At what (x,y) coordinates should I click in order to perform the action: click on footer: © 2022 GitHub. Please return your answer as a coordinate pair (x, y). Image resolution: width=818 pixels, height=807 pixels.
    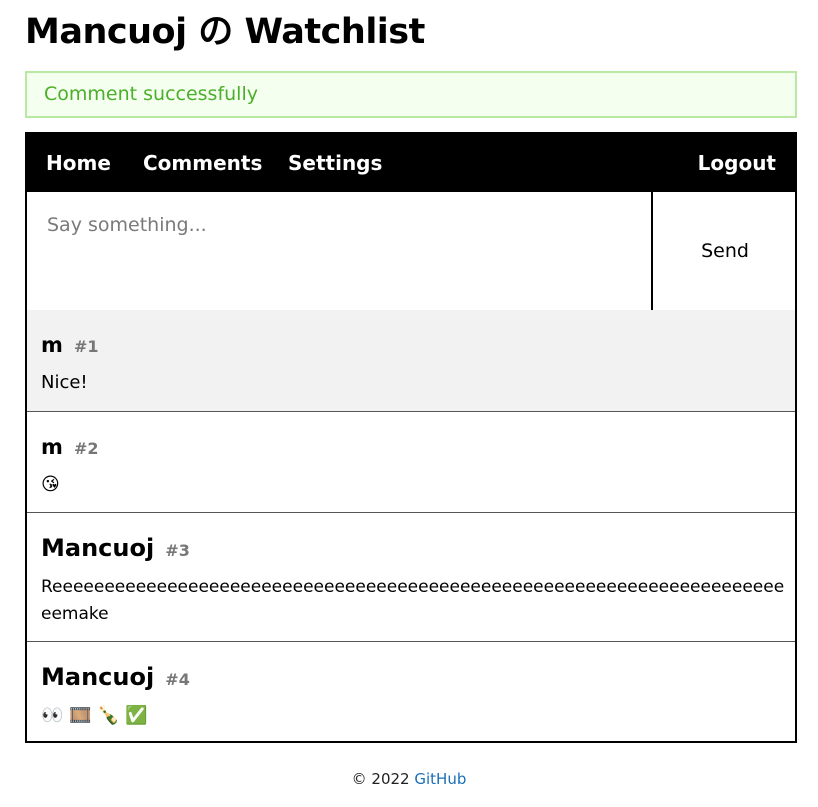
    Looking at the image, I should click on (409, 779).